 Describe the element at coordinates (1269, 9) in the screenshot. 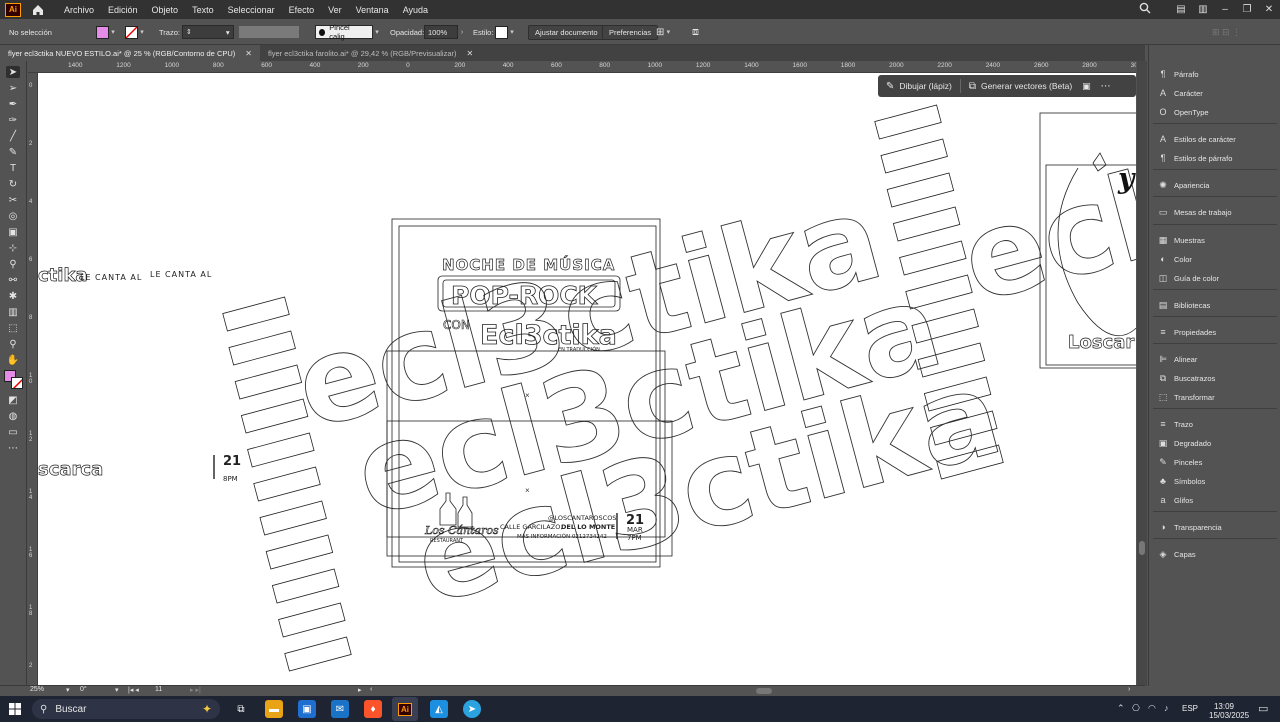

I see `close-icon: ✕` at that location.